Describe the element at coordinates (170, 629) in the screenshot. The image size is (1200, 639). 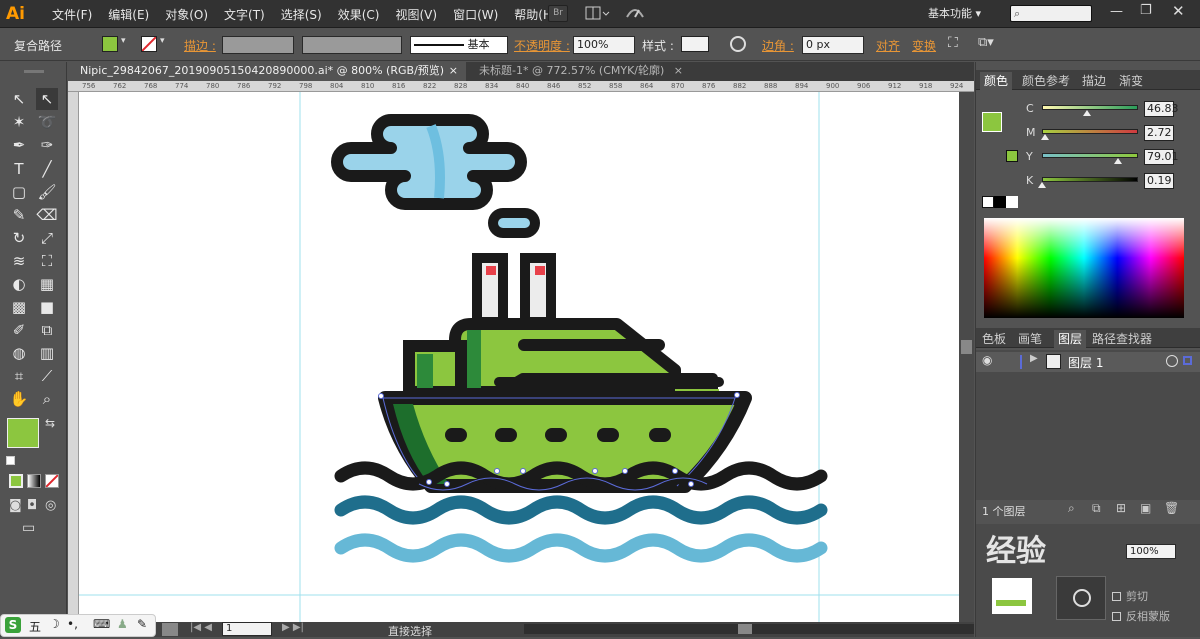
I see `zoom-dropdown` at that location.